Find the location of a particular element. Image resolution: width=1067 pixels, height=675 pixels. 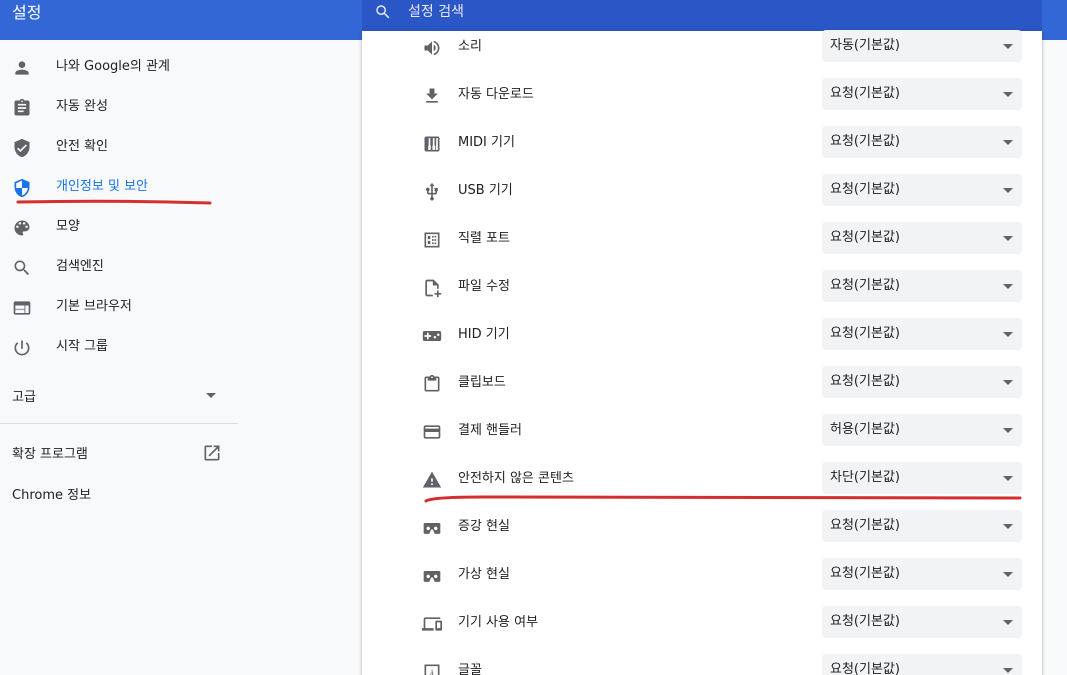

sidebar-item-label: 모양 is located at coordinates (68, 226).